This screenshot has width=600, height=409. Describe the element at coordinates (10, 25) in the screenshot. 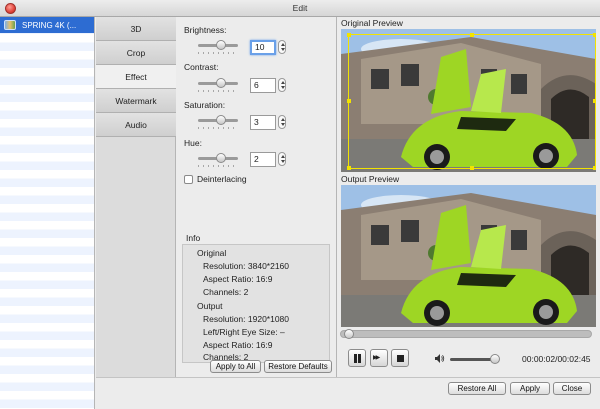

I see `video-thumbnail-icon` at that location.